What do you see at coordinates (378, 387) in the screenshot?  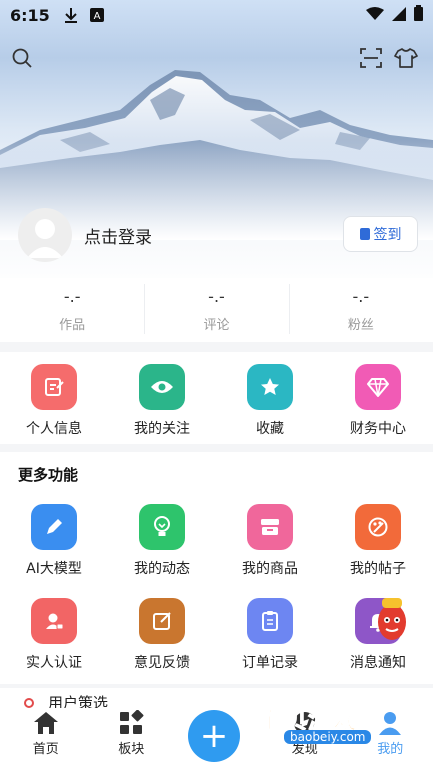 I see `diamond-icon` at bounding box center [378, 387].